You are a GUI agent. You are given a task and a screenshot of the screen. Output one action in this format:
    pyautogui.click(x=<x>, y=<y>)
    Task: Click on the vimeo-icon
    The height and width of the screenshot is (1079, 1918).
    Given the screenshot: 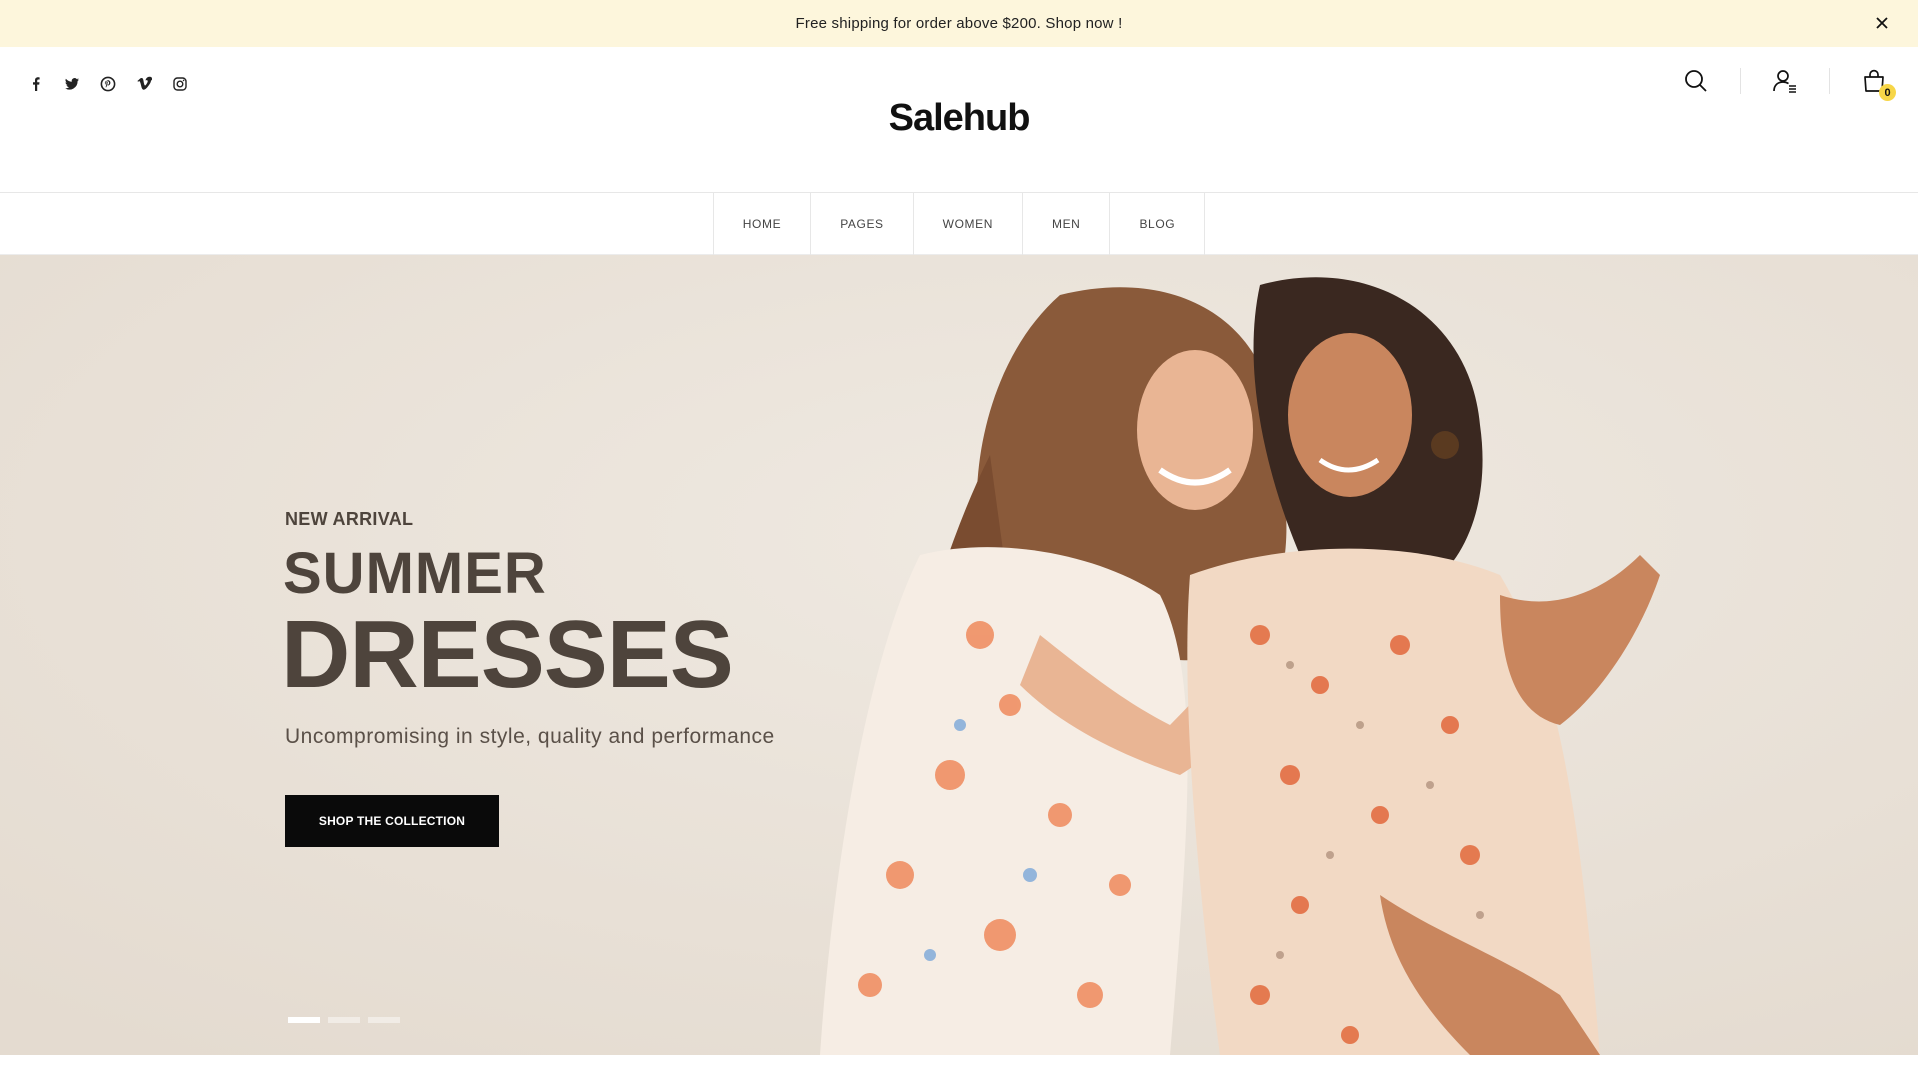 What is the action you would take?
    pyautogui.click(x=144, y=84)
    